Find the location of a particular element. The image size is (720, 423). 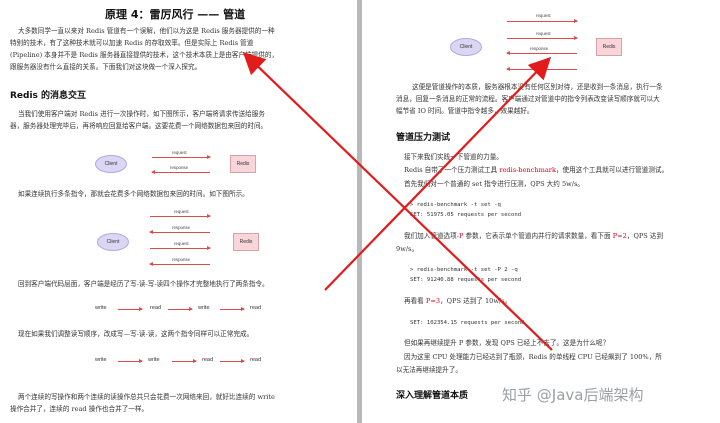

para5-line-2: 9w/s。 is located at coordinates (407, 249).